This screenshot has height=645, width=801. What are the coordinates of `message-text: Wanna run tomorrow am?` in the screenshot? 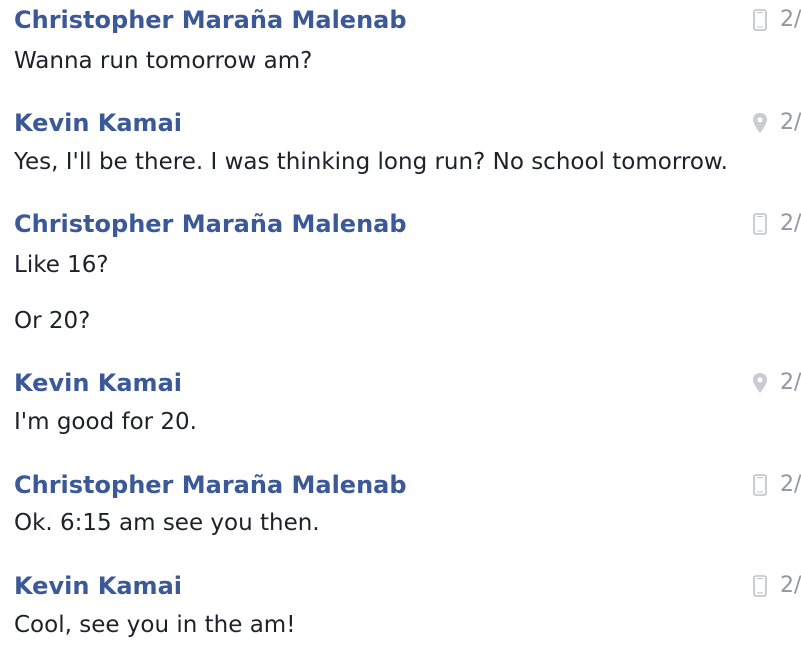 It's located at (163, 61).